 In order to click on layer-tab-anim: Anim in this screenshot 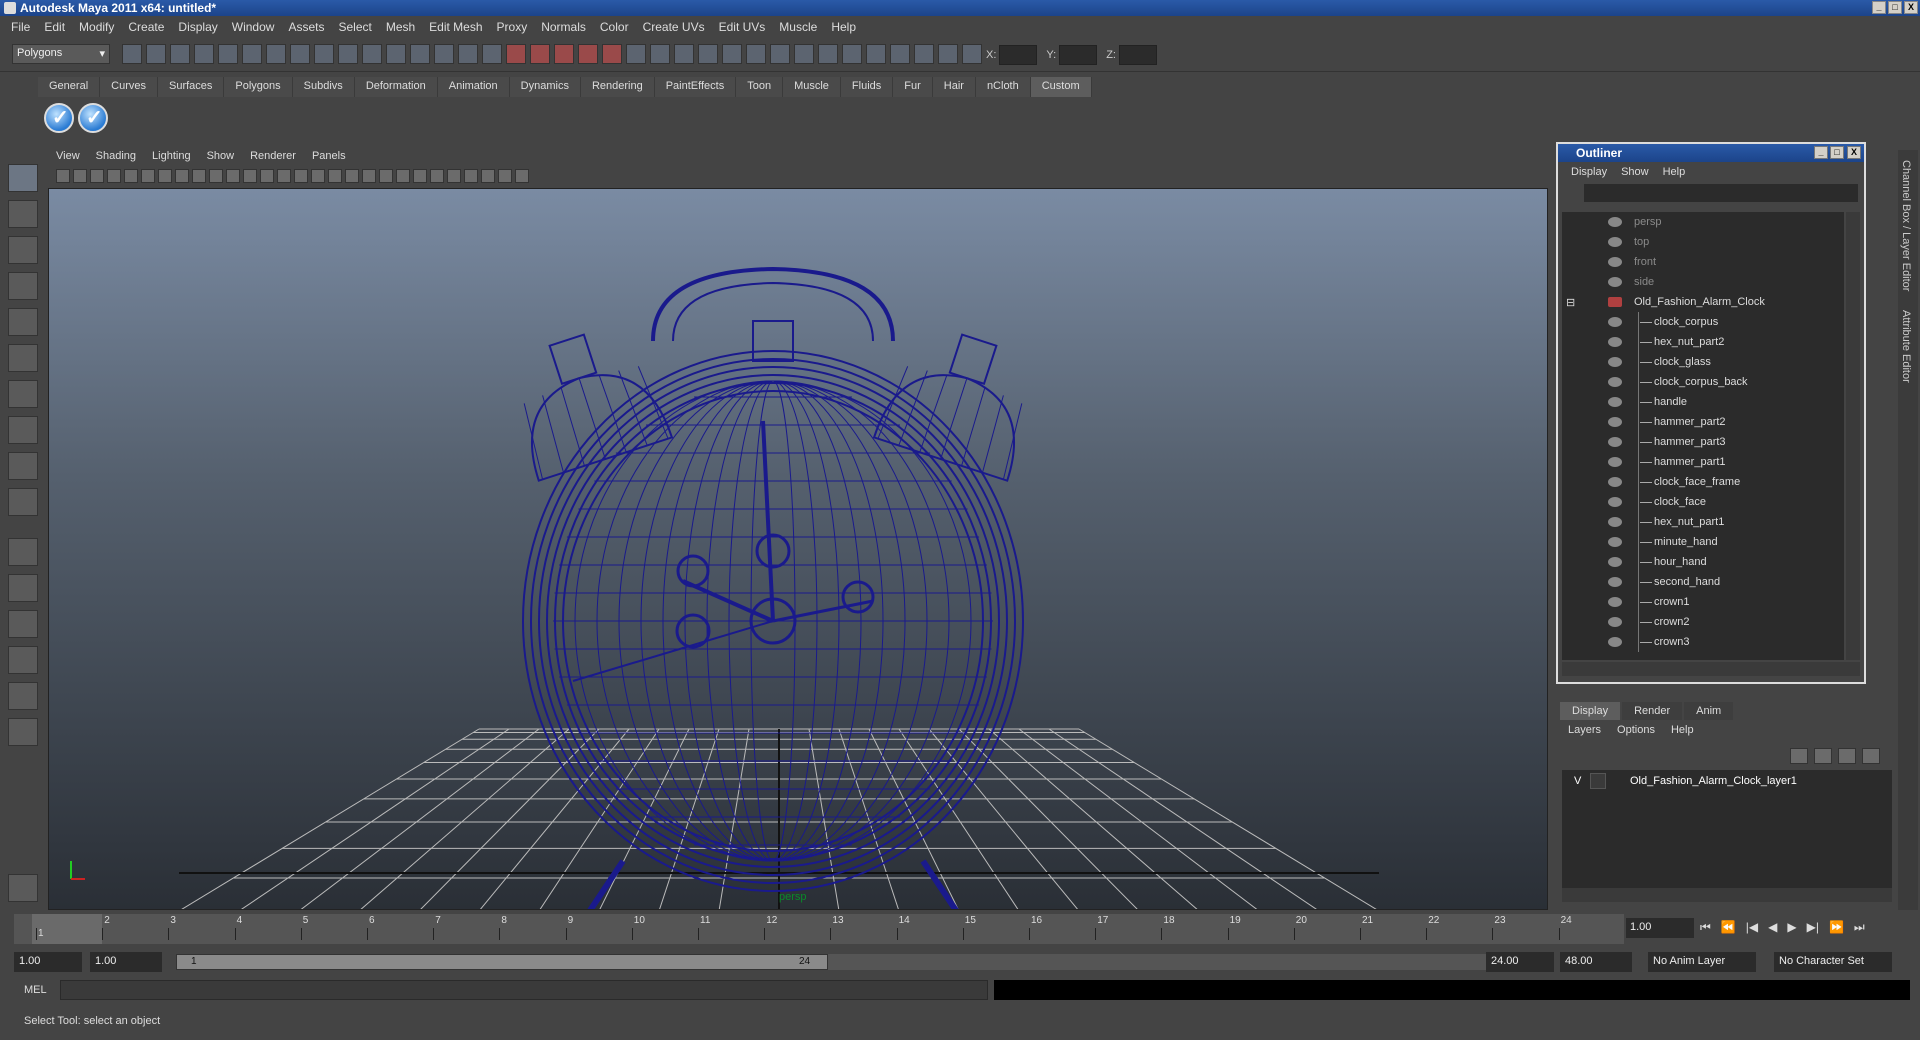, I will do `click(1709, 711)`.